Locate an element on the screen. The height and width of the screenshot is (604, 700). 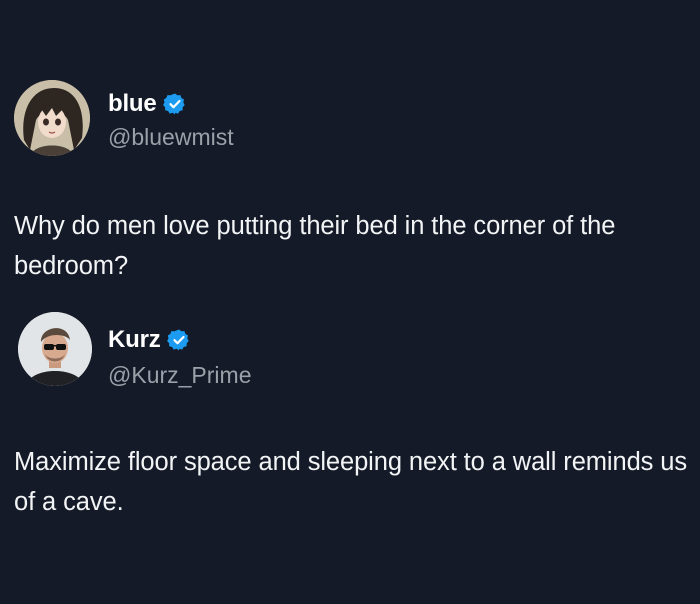
anime-girl-avatar-icon is located at coordinates (52, 118).